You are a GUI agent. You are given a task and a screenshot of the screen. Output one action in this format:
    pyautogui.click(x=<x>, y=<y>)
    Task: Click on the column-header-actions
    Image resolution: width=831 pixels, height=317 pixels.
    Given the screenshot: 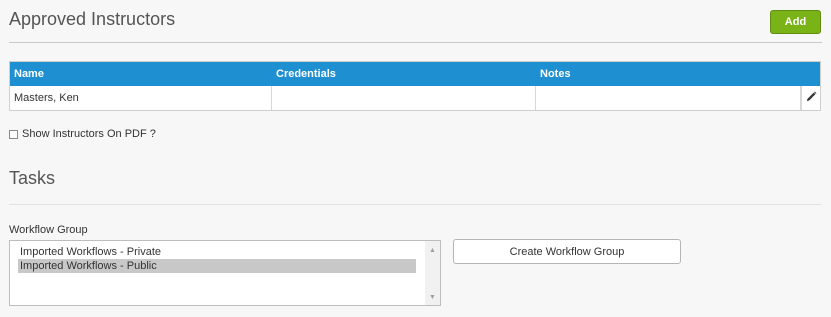 What is the action you would take?
    pyautogui.click(x=810, y=74)
    